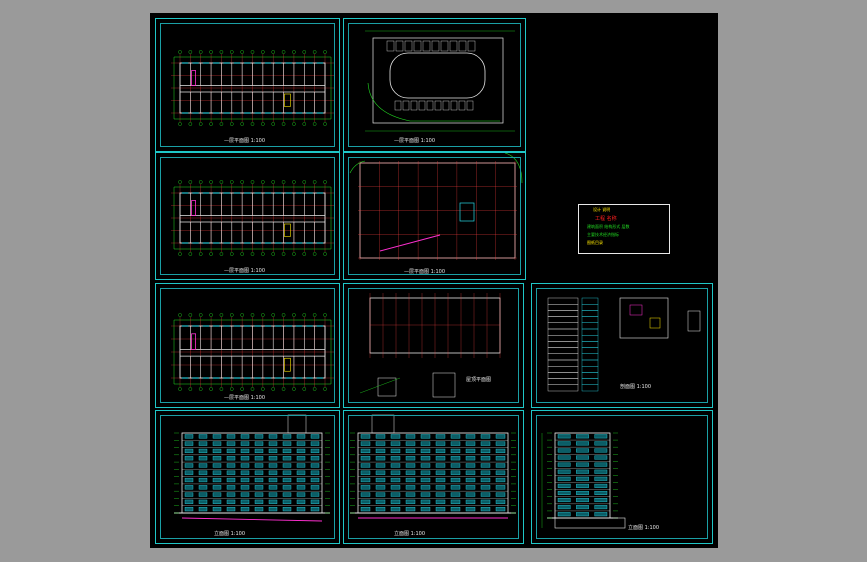 The image size is (867, 562). I want to click on sheet-floor-plan-2: —层平面图 1:100, so click(247, 216).